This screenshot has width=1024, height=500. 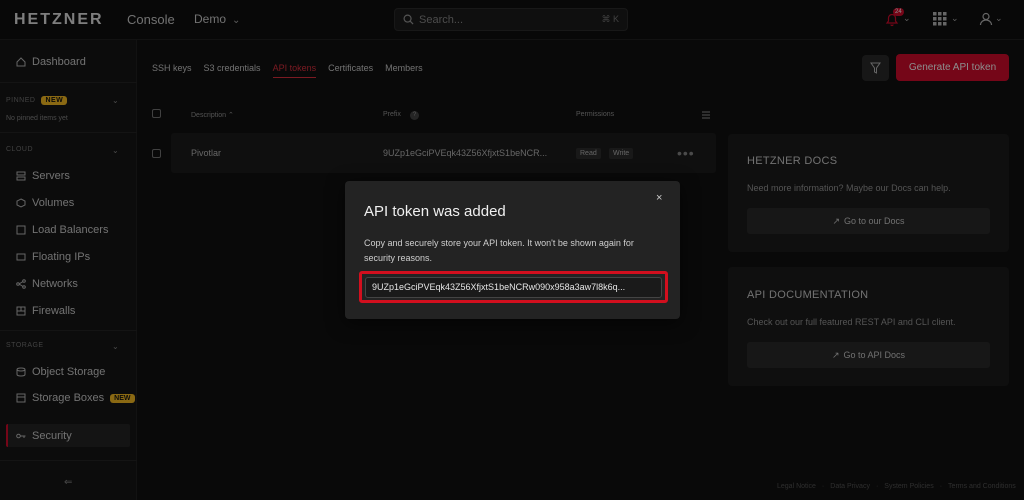 What do you see at coordinates (659, 198) in the screenshot?
I see `close-icon: ×` at bounding box center [659, 198].